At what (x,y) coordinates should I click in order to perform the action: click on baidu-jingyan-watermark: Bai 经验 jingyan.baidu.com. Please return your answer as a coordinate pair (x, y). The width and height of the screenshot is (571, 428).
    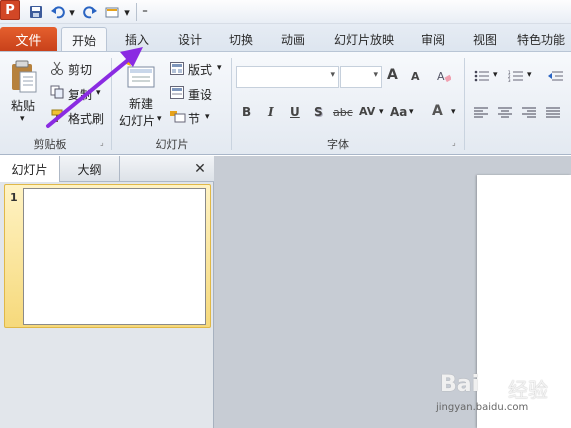
    Looking at the image, I should click on (503, 398).